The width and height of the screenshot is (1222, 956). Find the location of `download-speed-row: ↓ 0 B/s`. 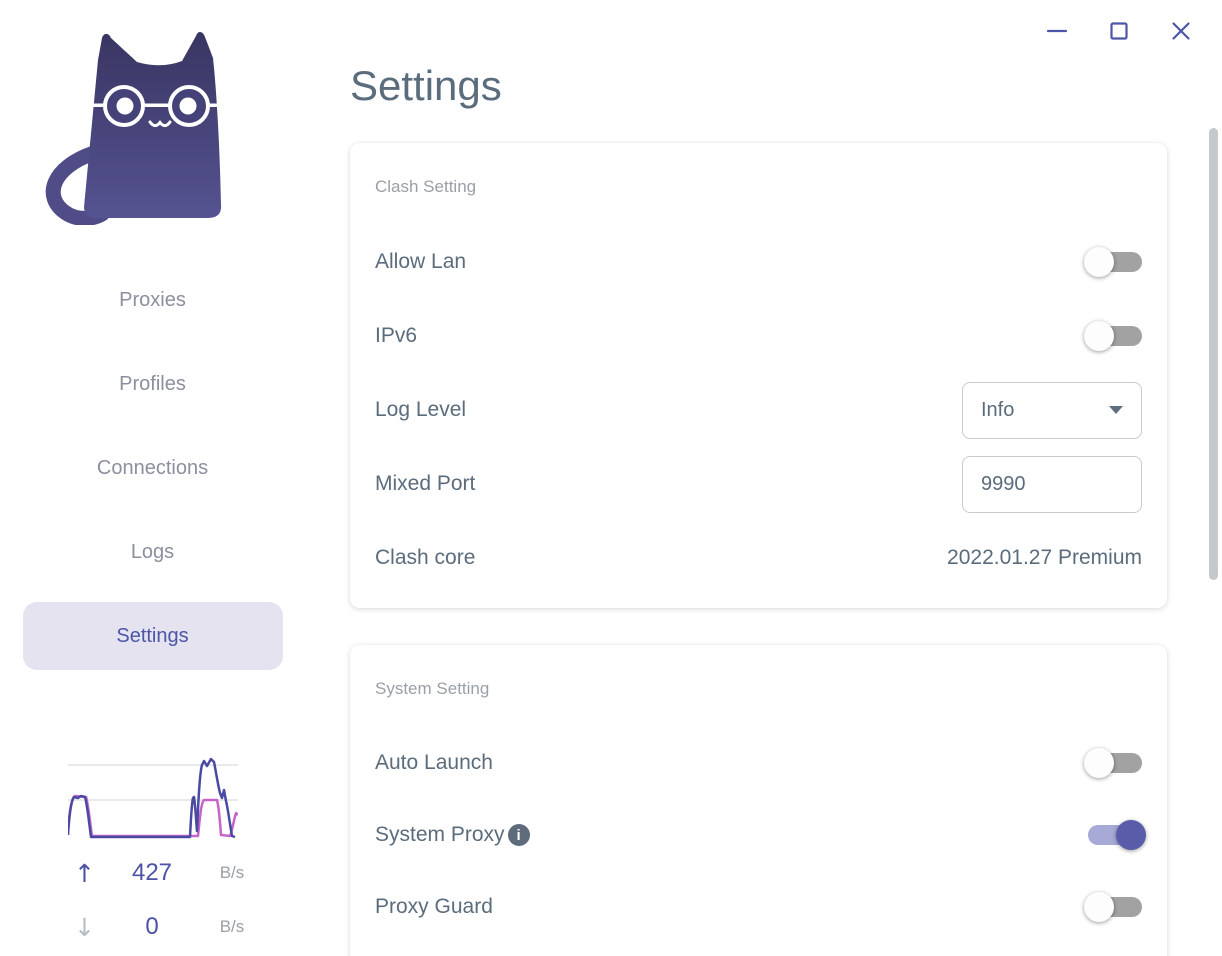

download-speed-row: ↓ 0 B/s is located at coordinates (152, 927).